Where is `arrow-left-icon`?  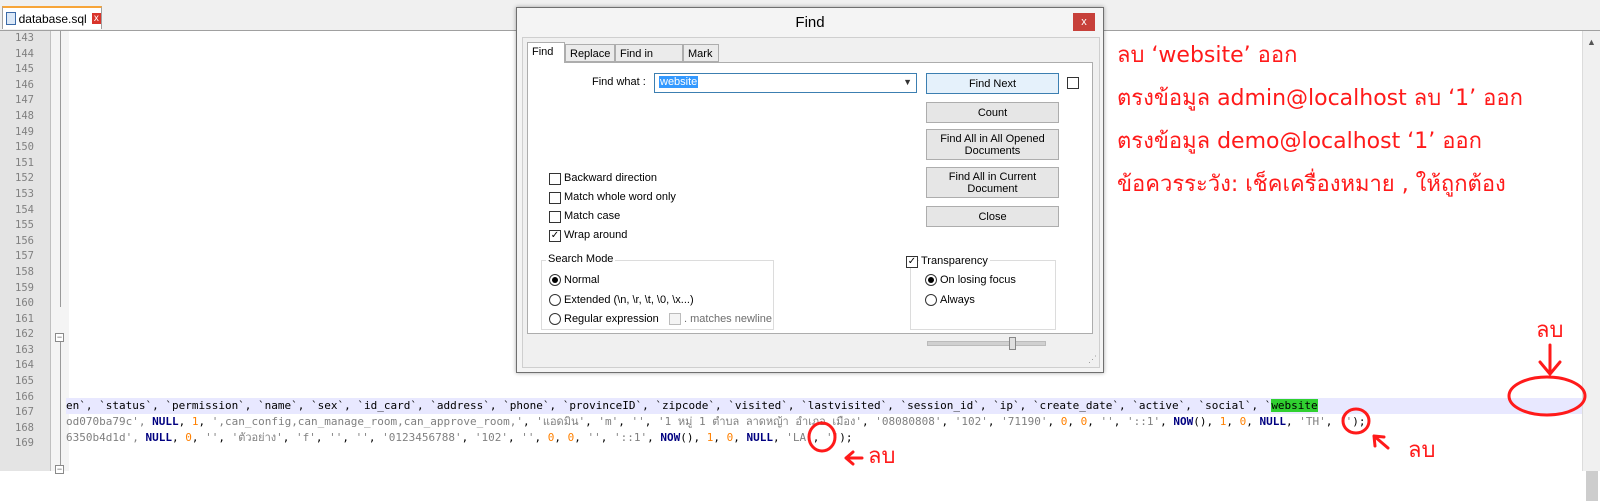
arrow-left-icon is located at coordinates (854, 458).